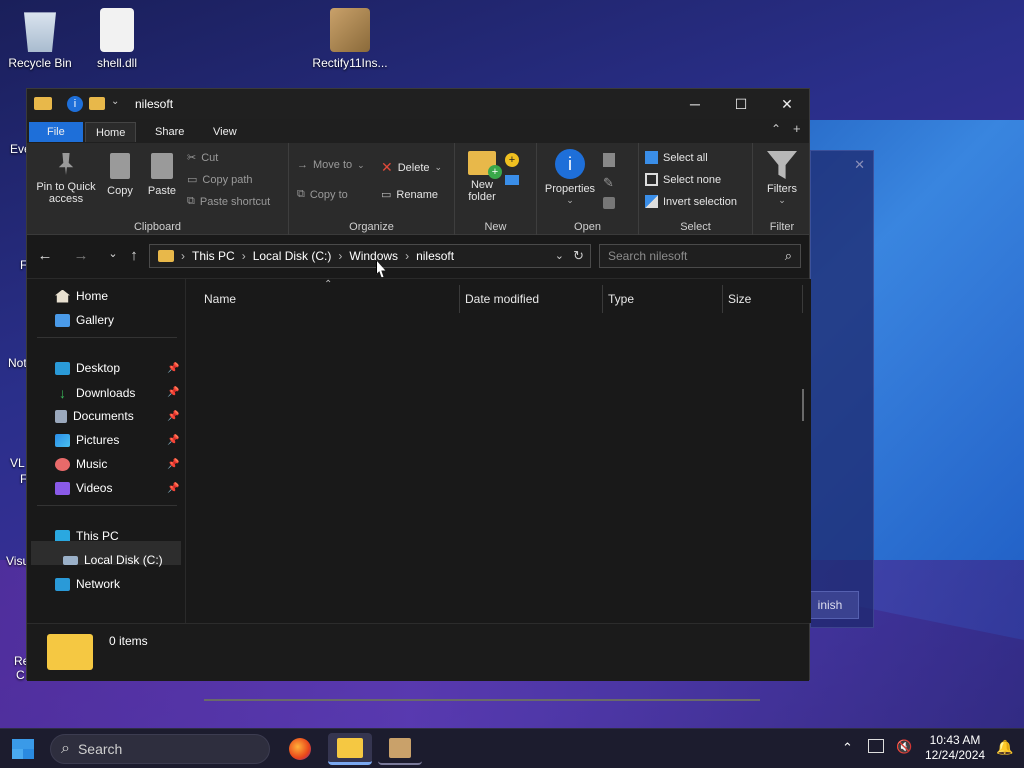 Image resolution: width=1024 pixels, height=768 pixels. Describe the element at coordinates (578, 256) in the screenshot. I see `refresh-icon: ↻` at that location.